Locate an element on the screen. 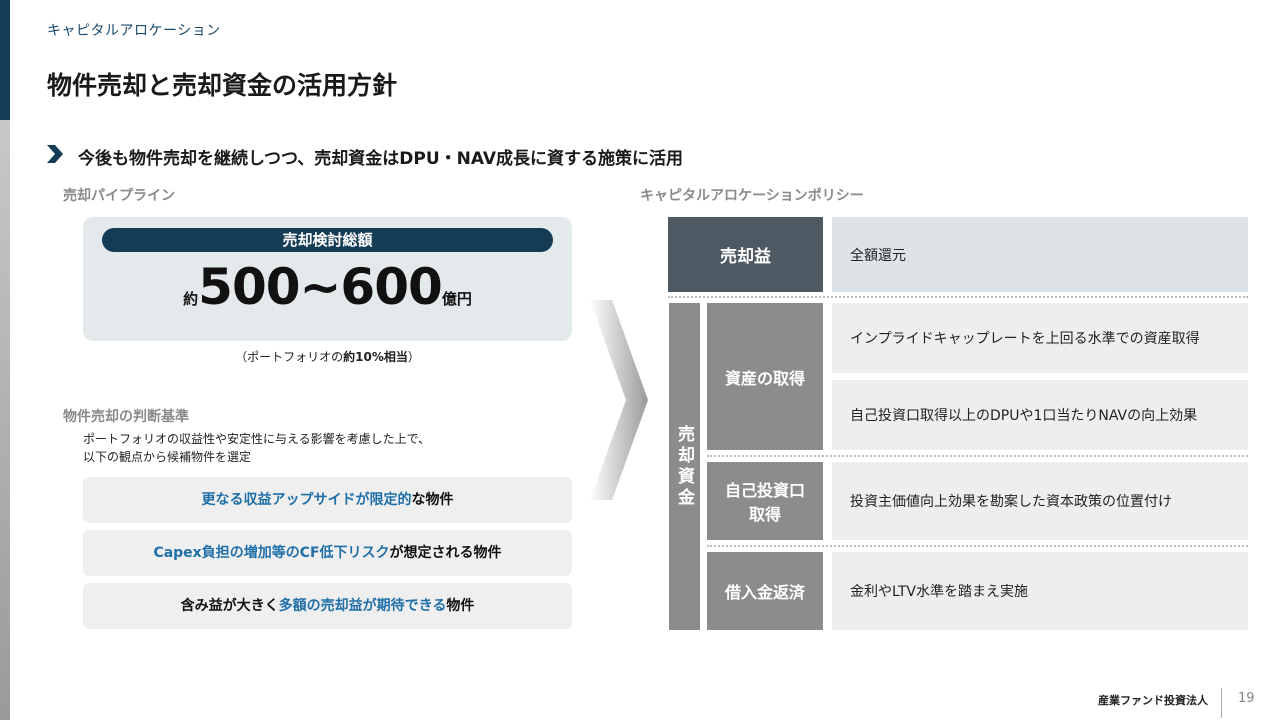 This screenshot has height=720, width=1280. asset-item-2: 自己投資口取得以上のDPUや1口当たりNAVの向上効果 is located at coordinates (1040, 415).